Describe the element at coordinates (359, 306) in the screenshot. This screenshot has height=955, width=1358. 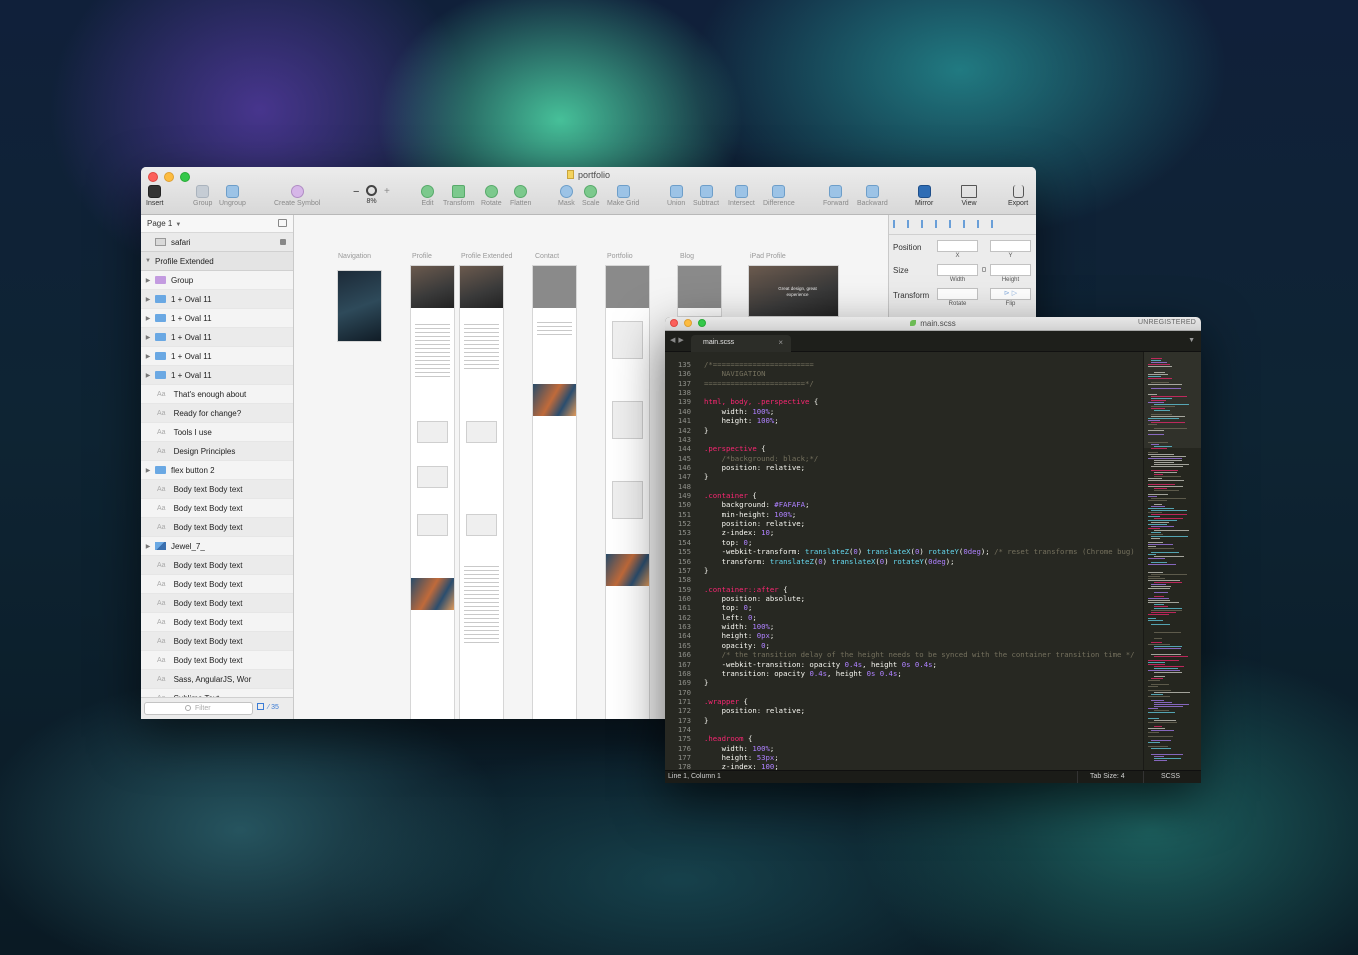
I see `artboard-navigation` at that location.